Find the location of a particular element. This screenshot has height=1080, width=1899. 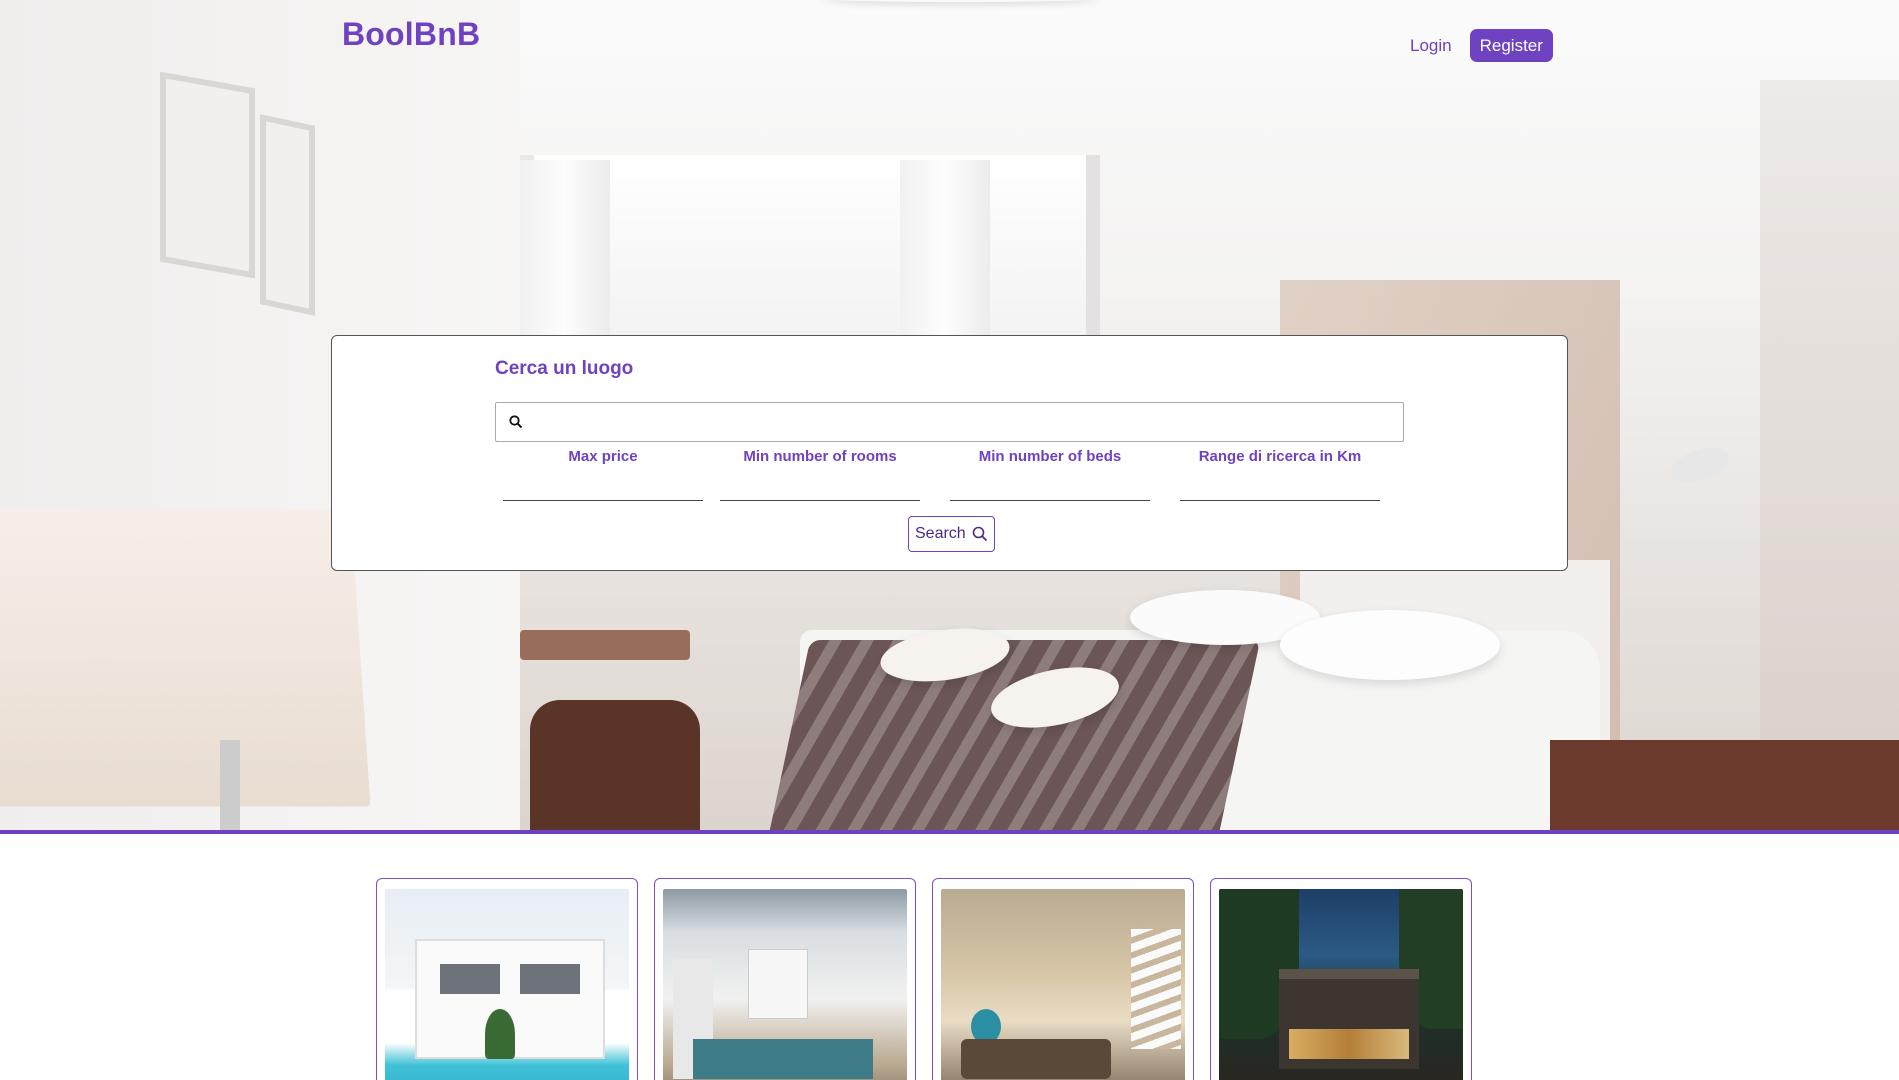

hero-nightstand is located at coordinates (1724, 785).